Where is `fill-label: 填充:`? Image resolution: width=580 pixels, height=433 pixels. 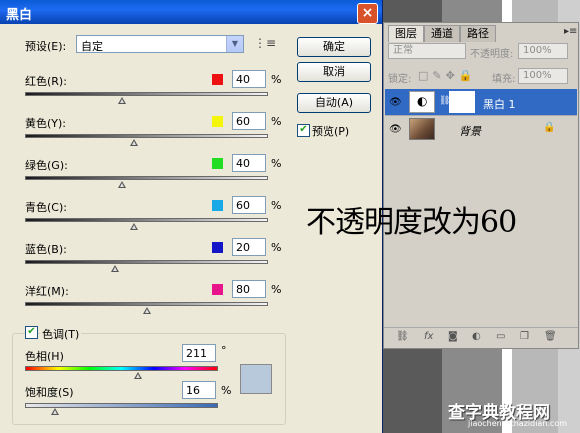 fill-label: 填充: is located at coordinates (504, 79).